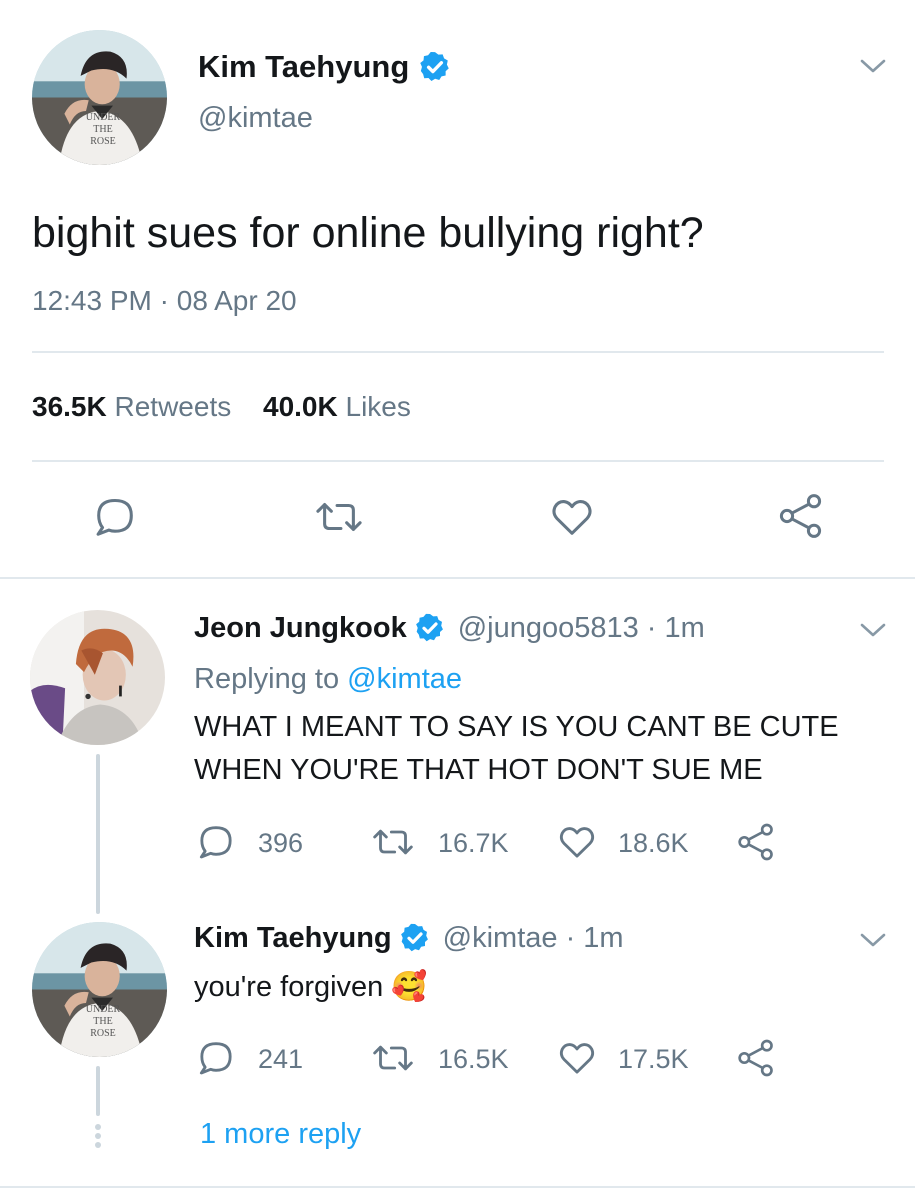 This screenshot has width=915, height=1200. Describe the element at coordinates (378, 406) in the screenshot. I see `likes-label: Likes` at that location.